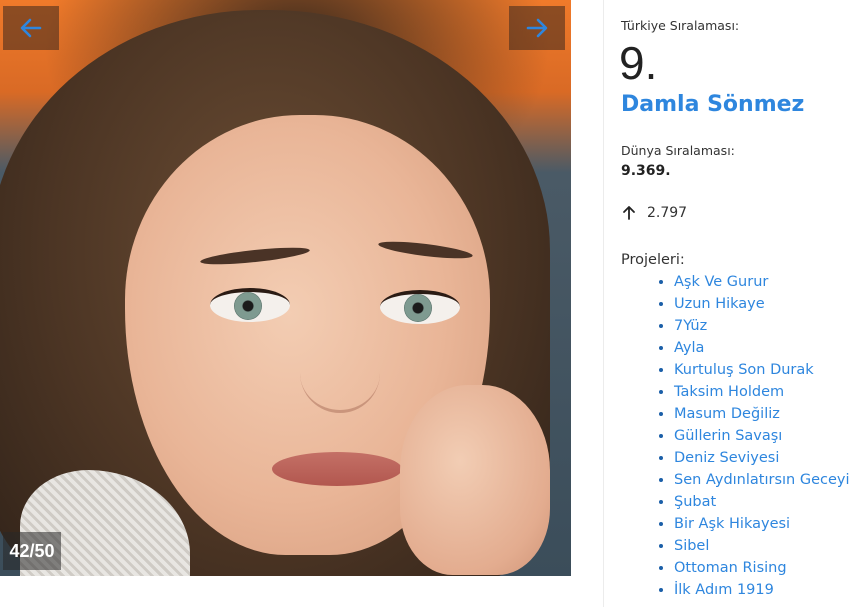 The width and height of the screenshot is (863, 607). What do you see at coordinates (32, 551) in the screenshot?
I see `photo-counter: 42/50` at bounding box center [32, 551].